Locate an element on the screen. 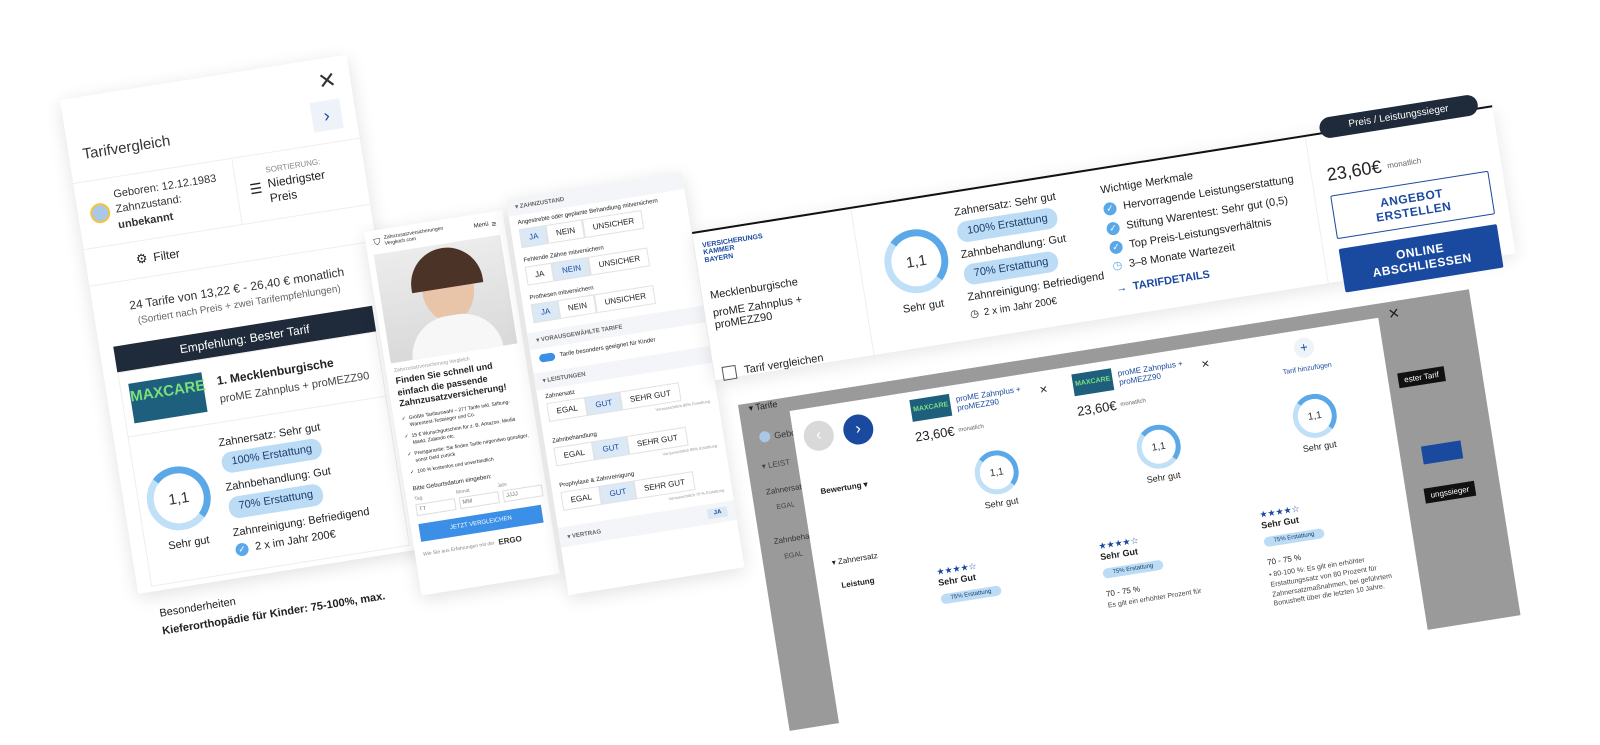  bg-leist: ▾ LEIST is located at coordinates (776, 464).